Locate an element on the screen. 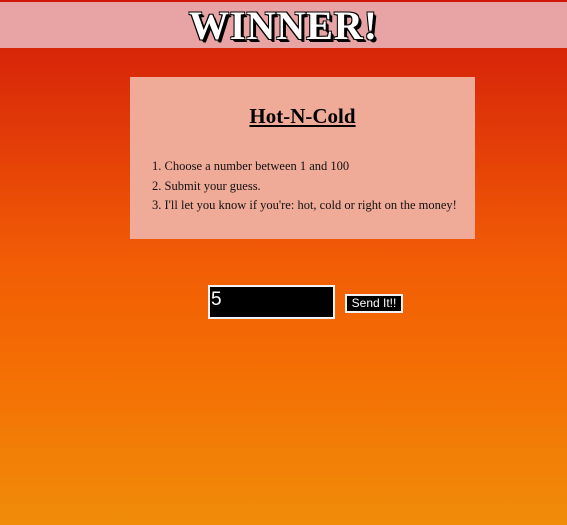 Image resolution: width=567 pixels, height=525 pixels. result-title: WINNER! is located at coordinates (283, 25).